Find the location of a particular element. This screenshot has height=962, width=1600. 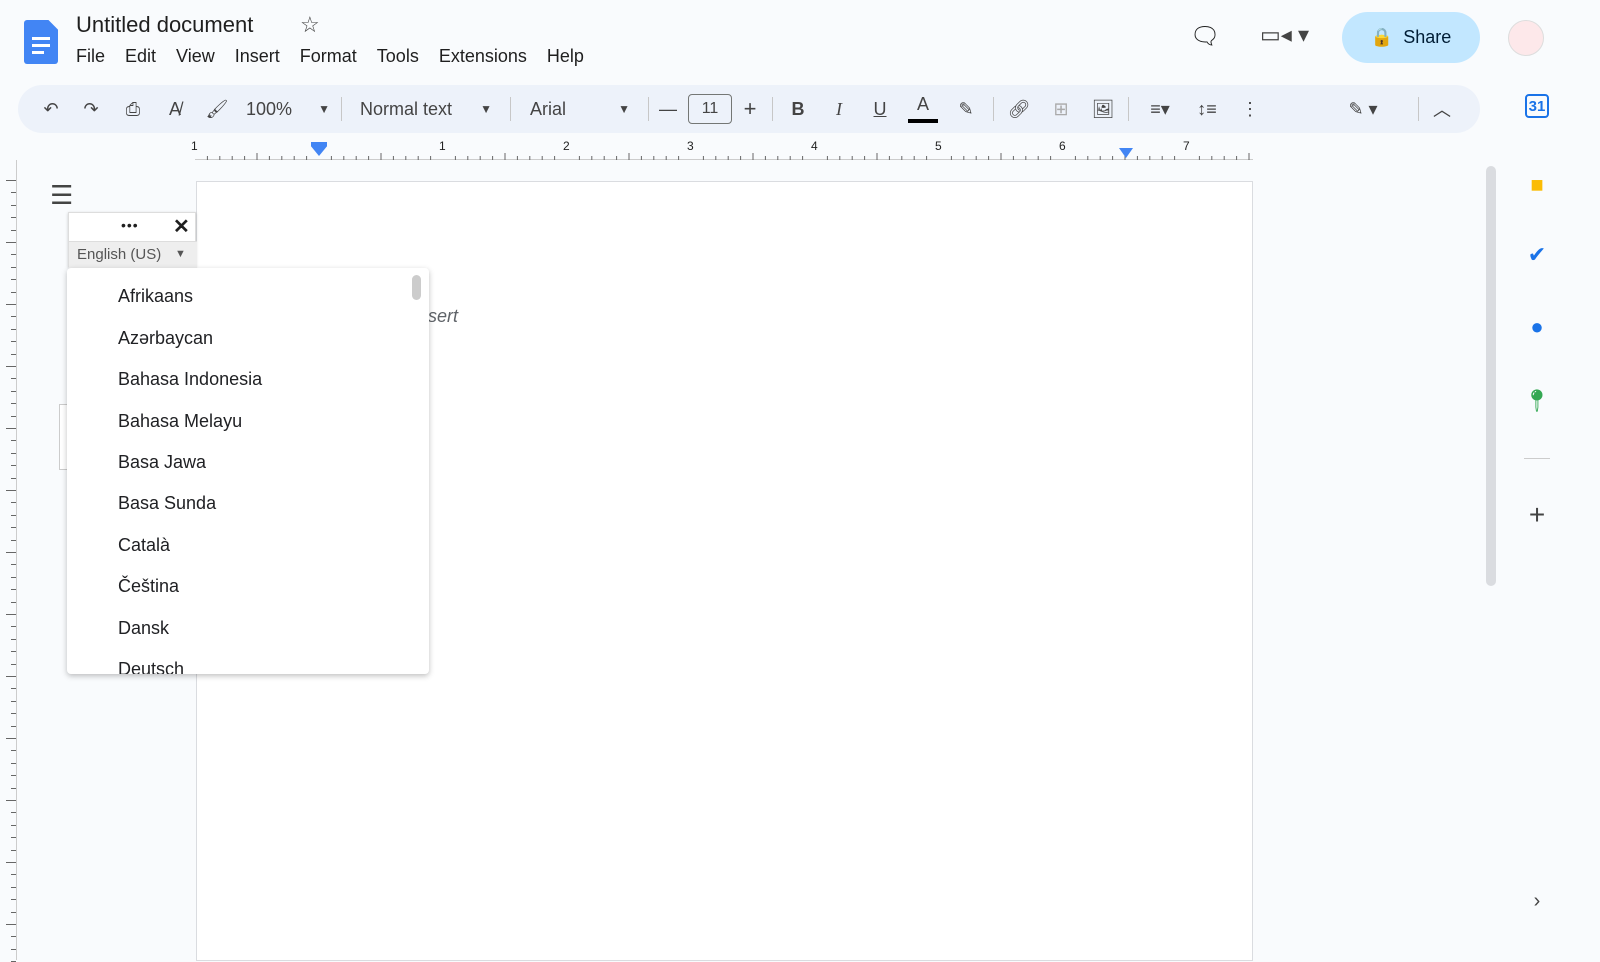

print-icon: ⎙ is located at coordinates (133, 109).